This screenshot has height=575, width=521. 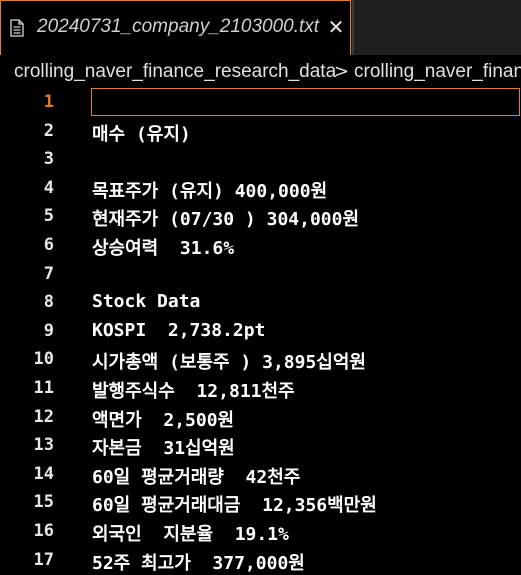 What do you see at coordinates (146, 301) in the screenshot?
I see `line-text: Stock Data` at bounding box center [146, 301].